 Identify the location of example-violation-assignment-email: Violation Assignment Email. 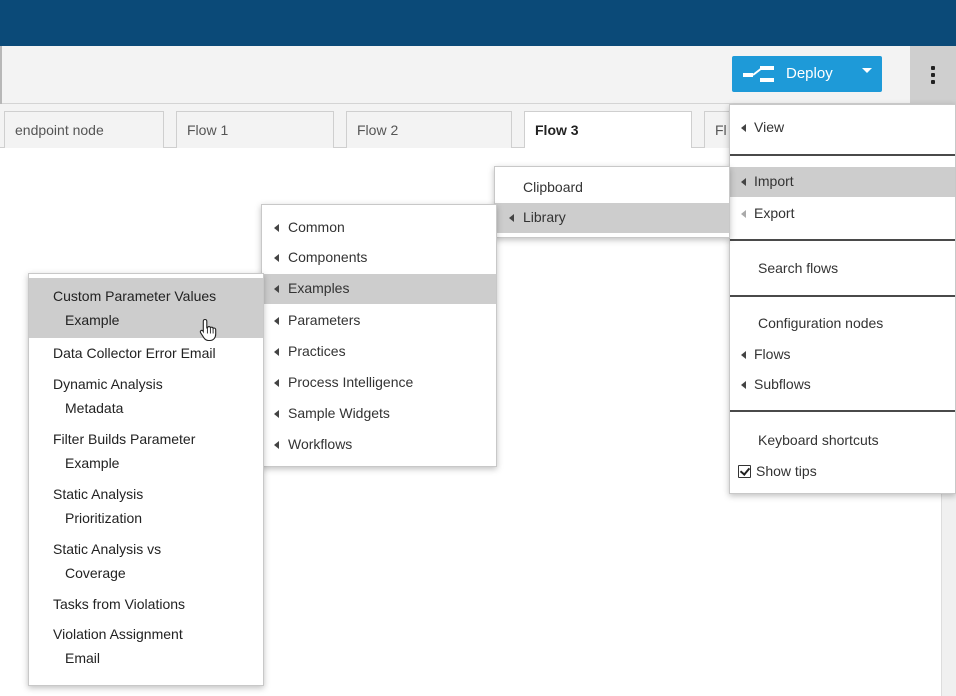
(146, 648).